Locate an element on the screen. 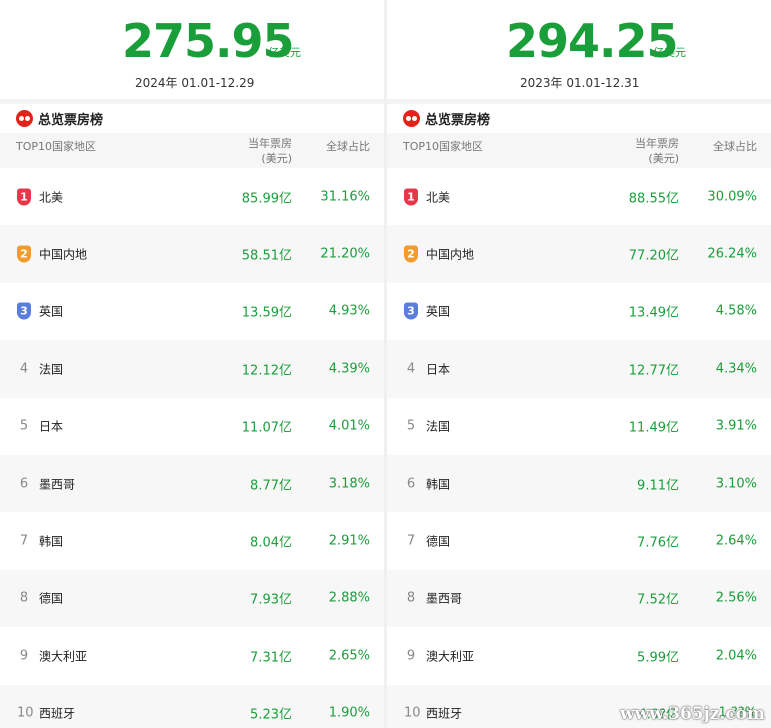  table-row: 1 北美 88.55亿 30.09% is located at coordinates (579, 196).